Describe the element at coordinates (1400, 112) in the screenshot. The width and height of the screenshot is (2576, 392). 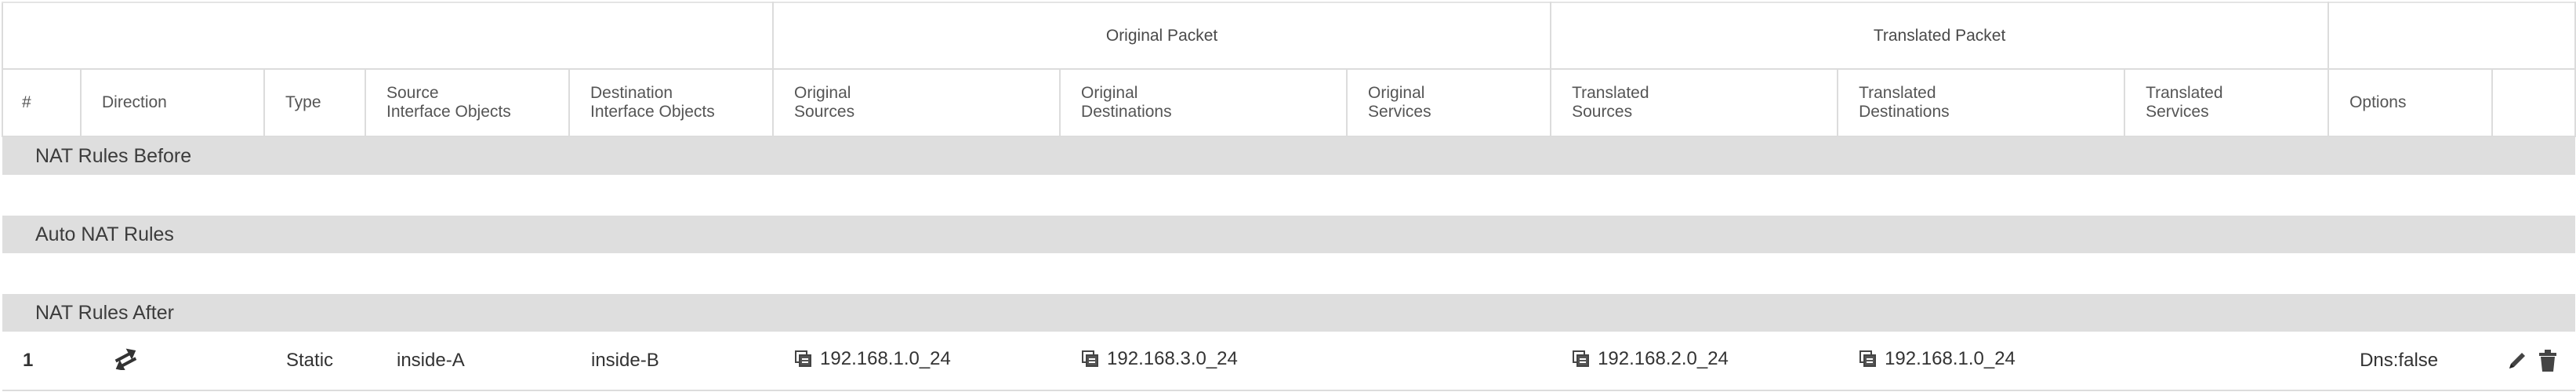
I see `col-header-original-services-line2: Services` at that location.